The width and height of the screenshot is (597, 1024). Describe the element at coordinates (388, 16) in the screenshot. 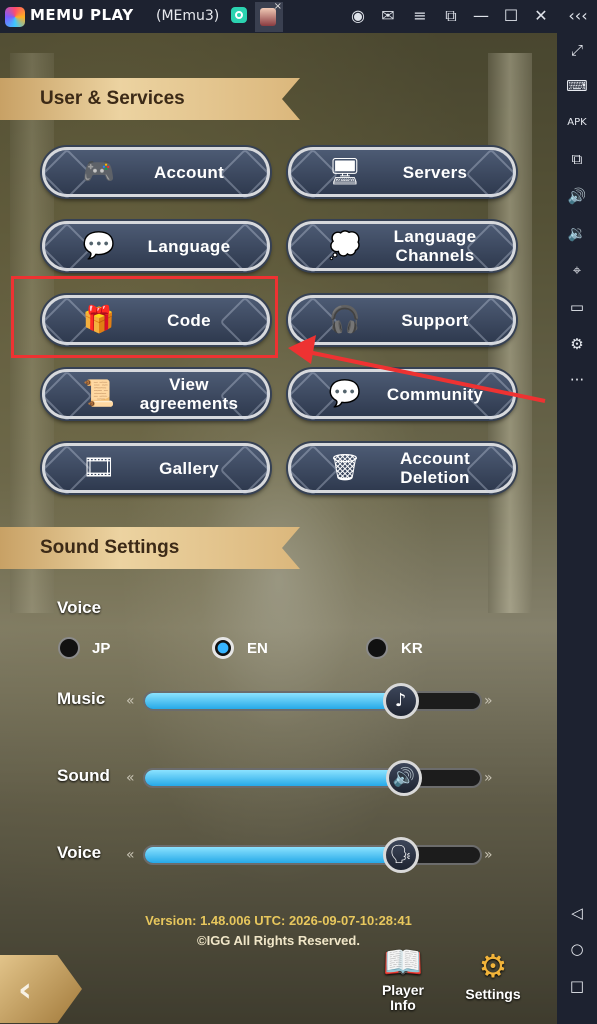

I see `mail-icon: ✉` at that location.